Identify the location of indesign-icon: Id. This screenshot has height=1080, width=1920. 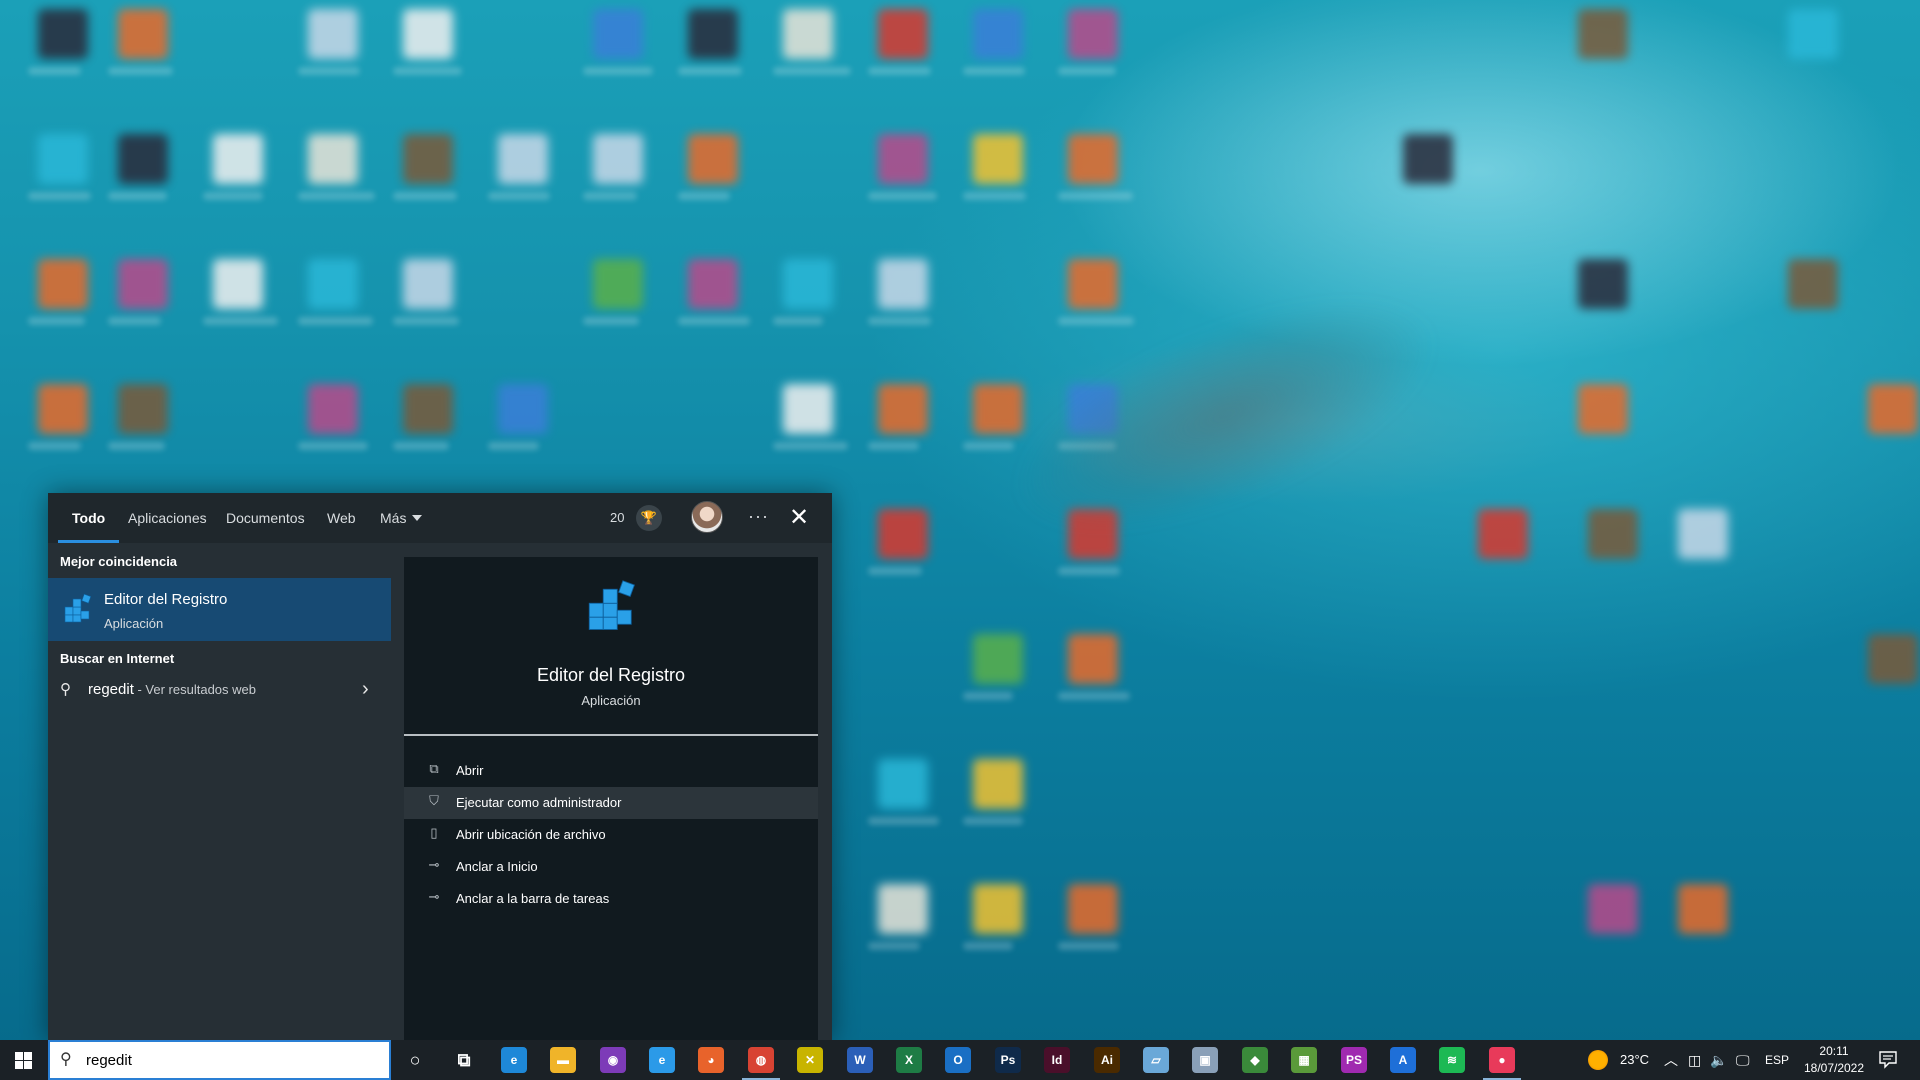
(1057, 1060).